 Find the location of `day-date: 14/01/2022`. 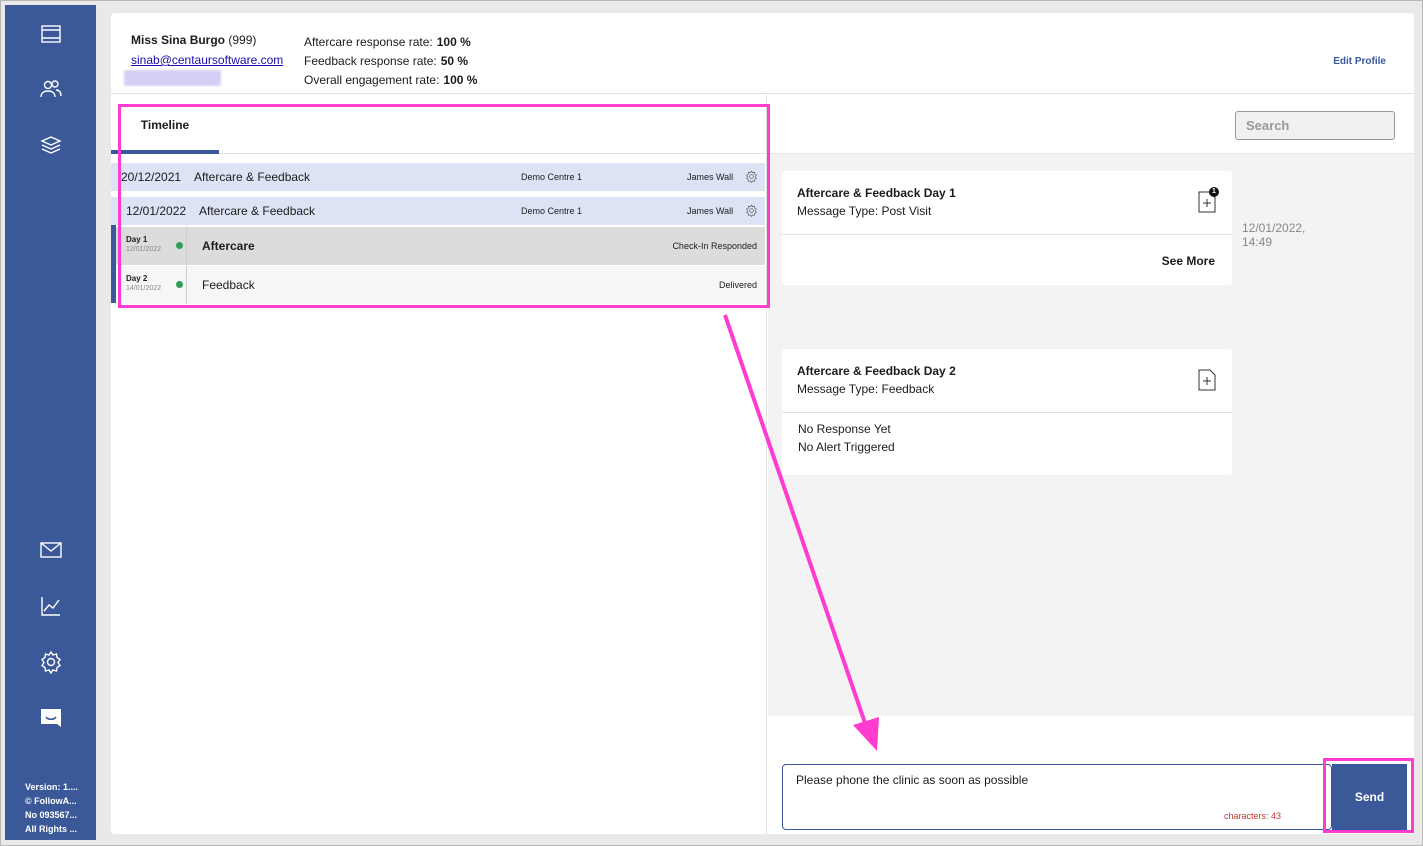

day-date: 14/01/2022 is located at coordinates (144, 288).